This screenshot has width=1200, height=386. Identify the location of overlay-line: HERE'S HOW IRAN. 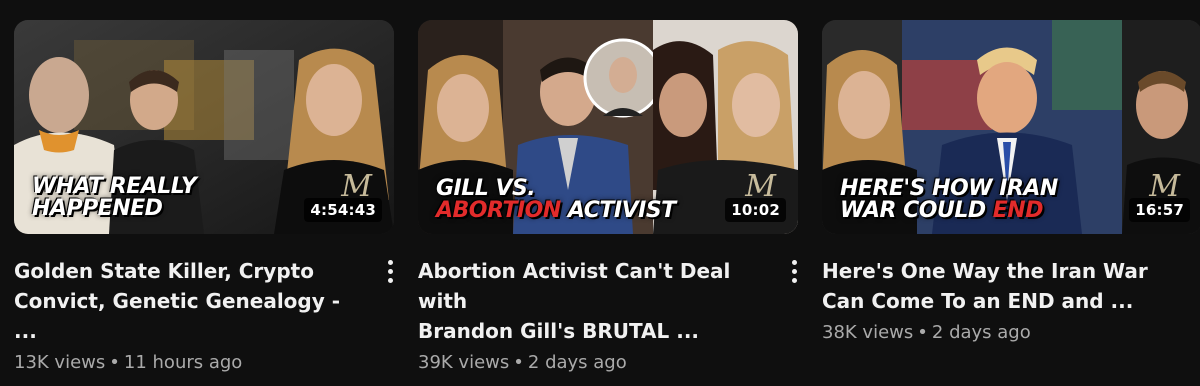
(949, 188).